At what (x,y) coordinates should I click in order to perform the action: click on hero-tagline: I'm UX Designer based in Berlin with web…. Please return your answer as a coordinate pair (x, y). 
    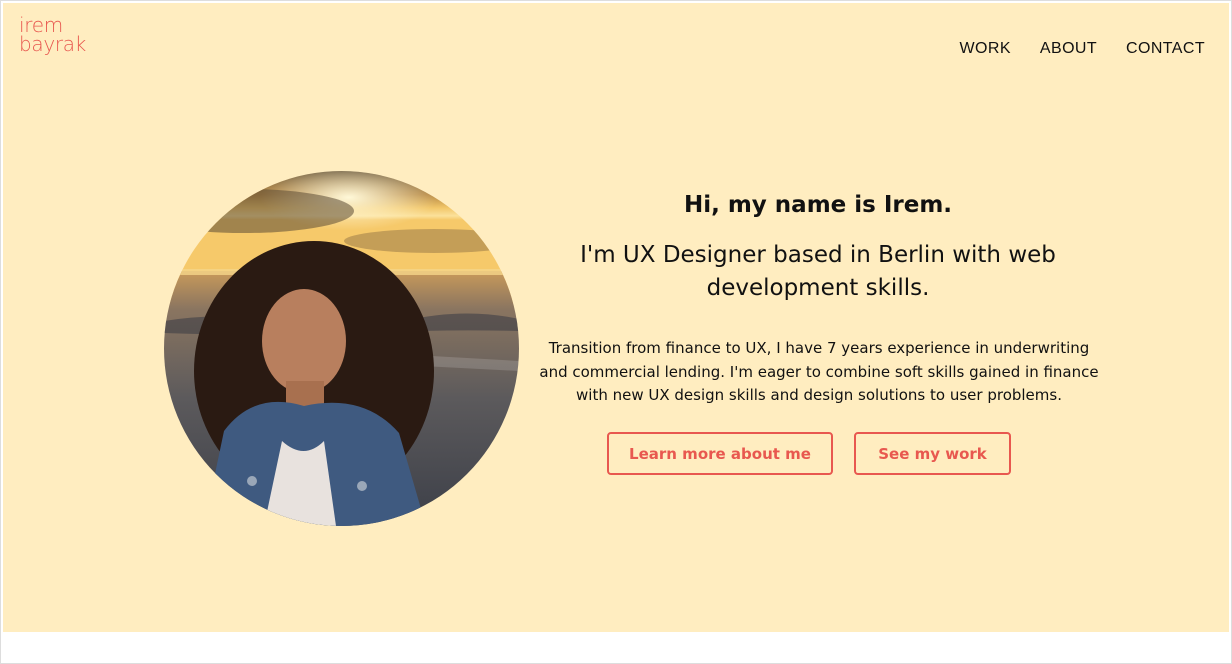
    Looking at the image, I should click on (818, 271).